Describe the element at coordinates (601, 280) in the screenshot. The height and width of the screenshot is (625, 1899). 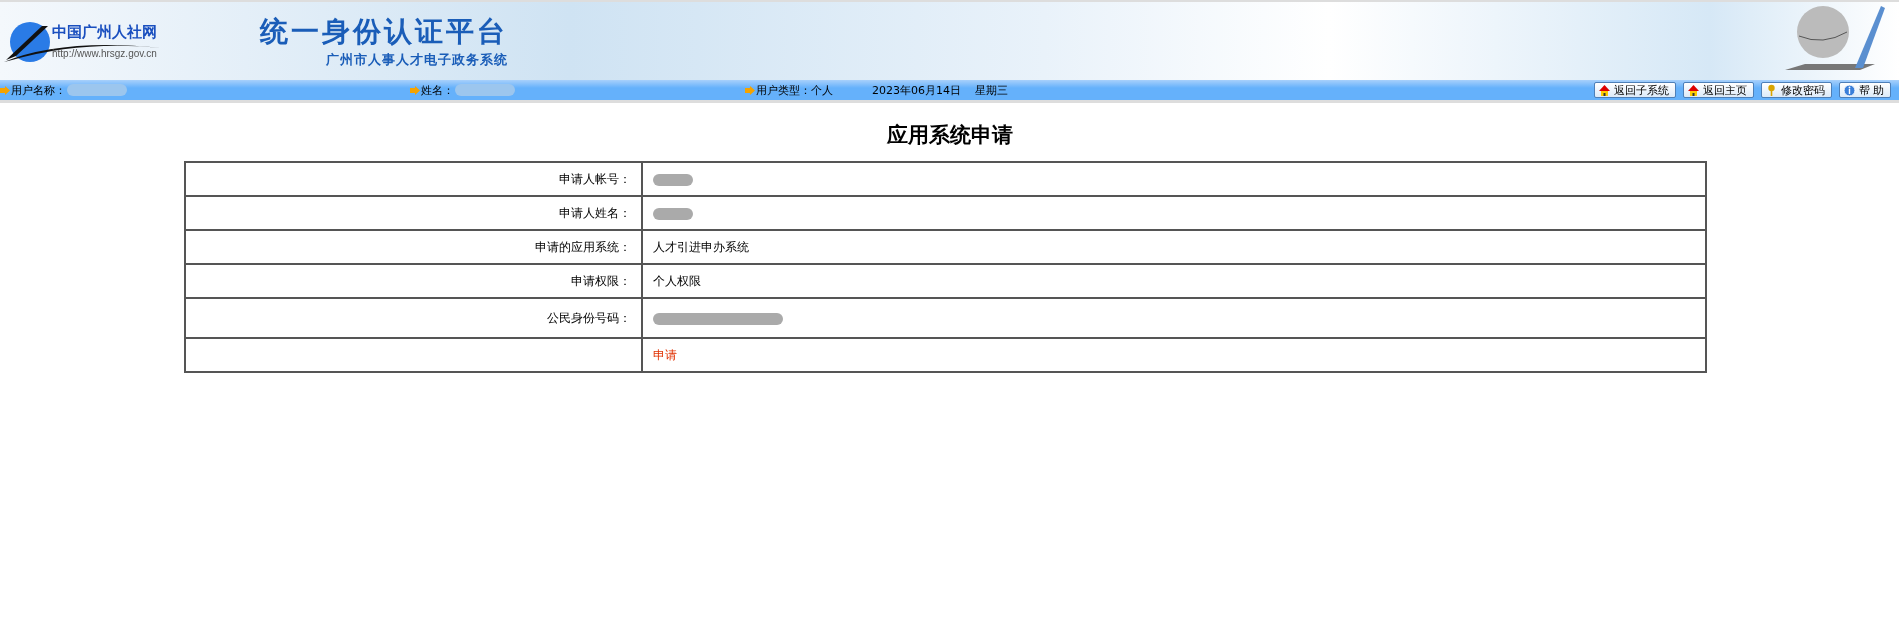
I see `field-label: 申请权限：` at that location.